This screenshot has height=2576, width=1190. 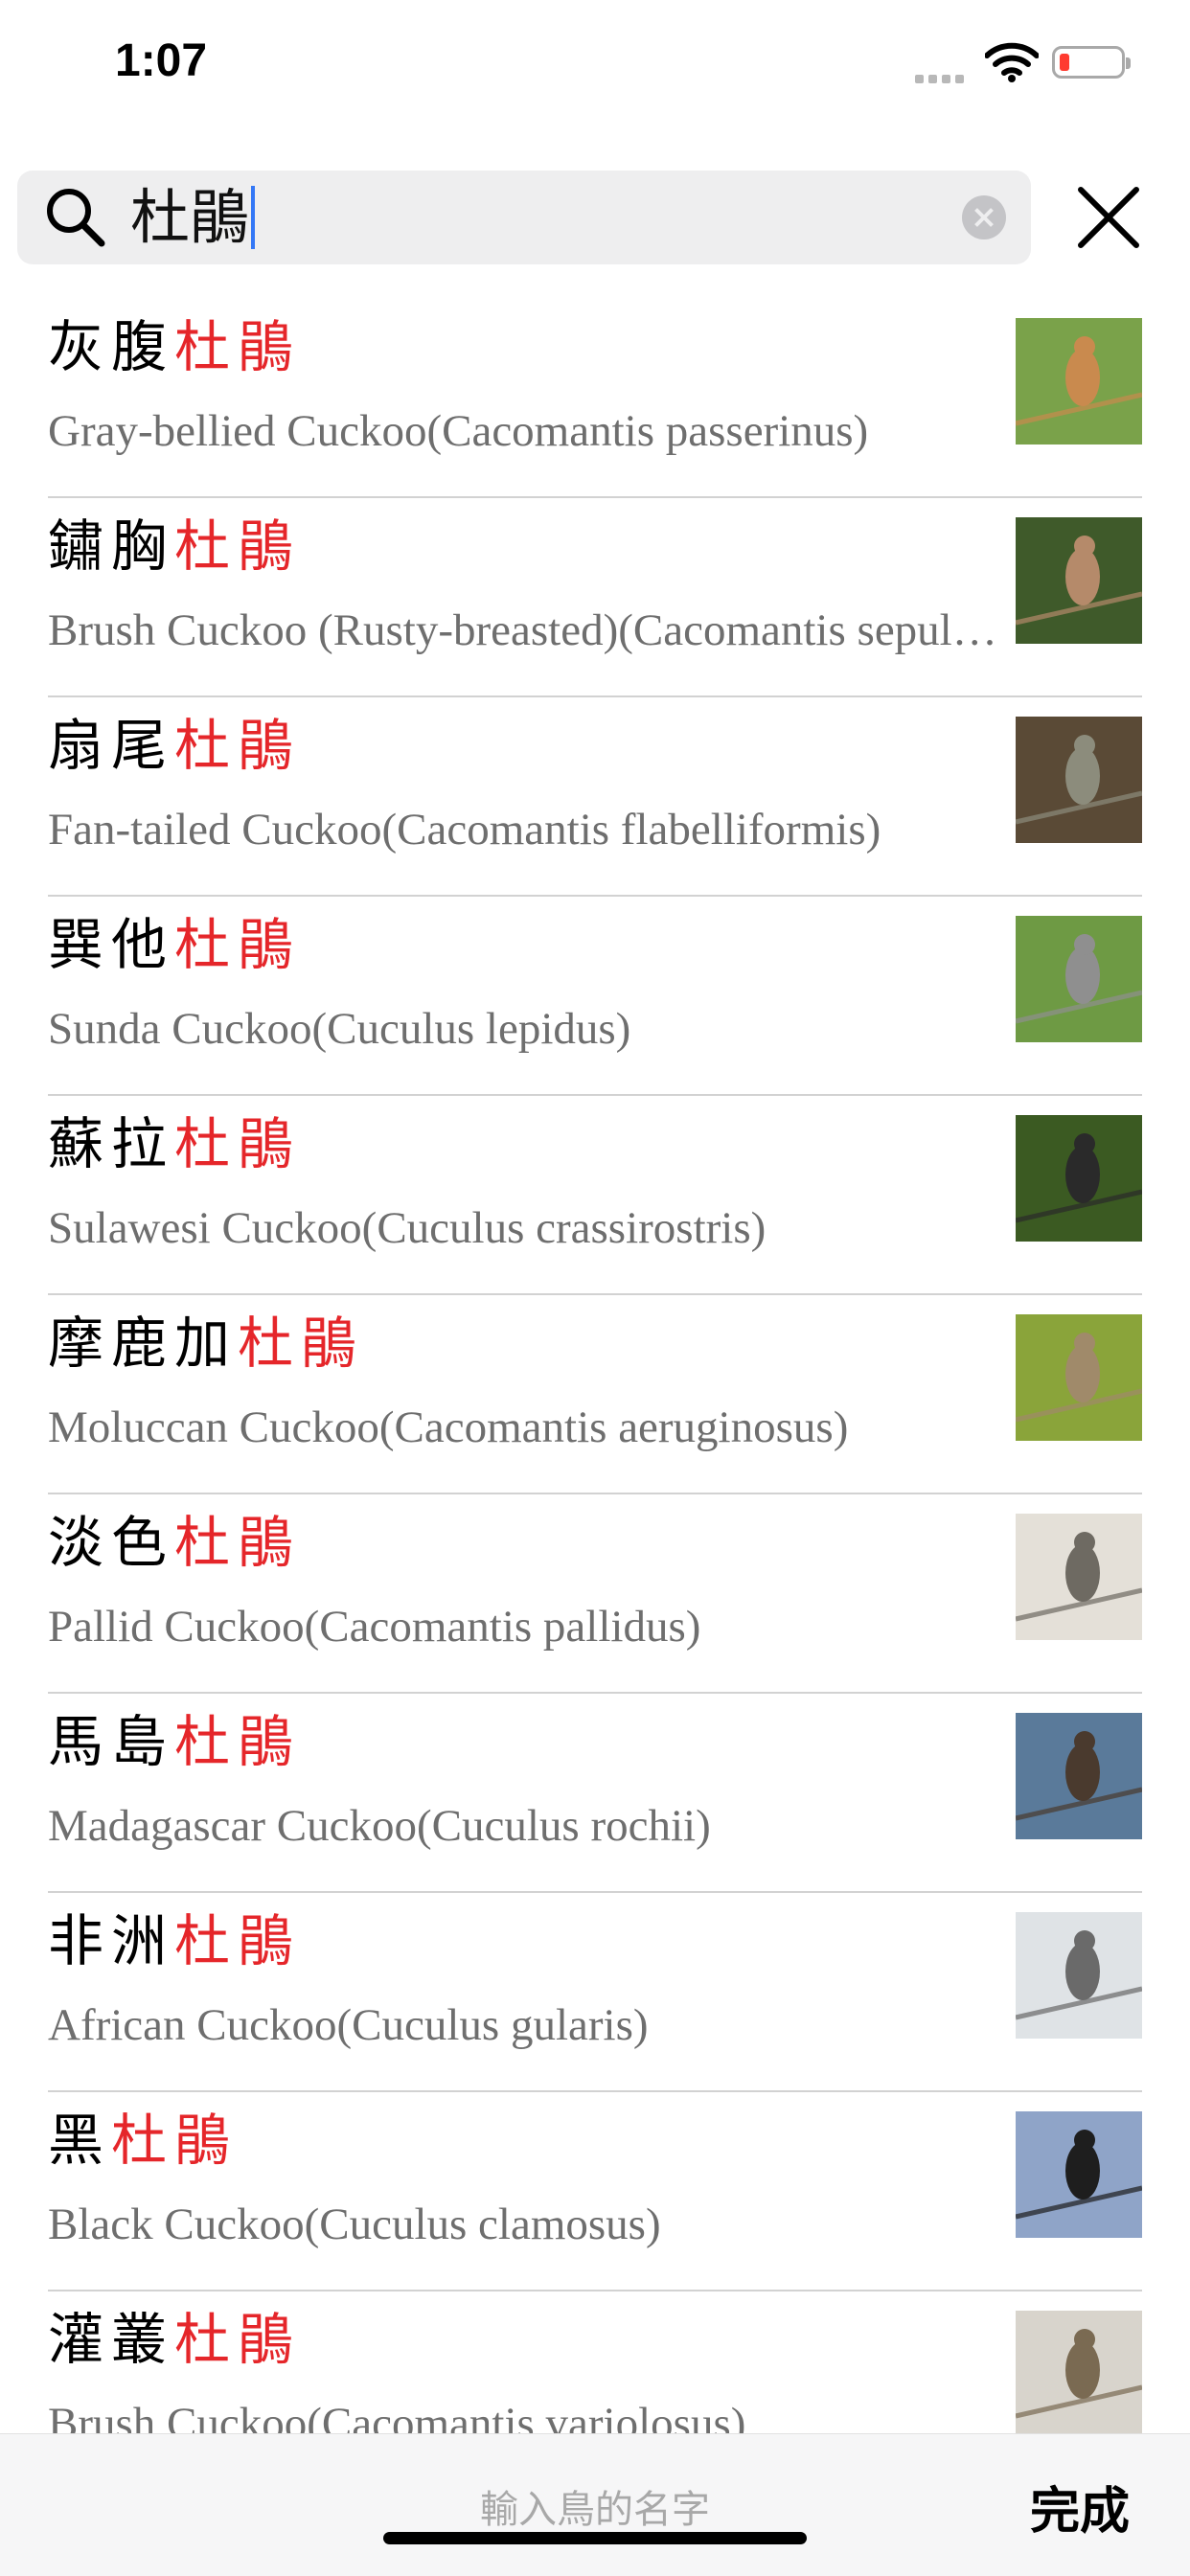 What do you see at coordinates (1012, 62) in the screenshot?
I see `wifi-icon` at bounding box center [1012, 62].